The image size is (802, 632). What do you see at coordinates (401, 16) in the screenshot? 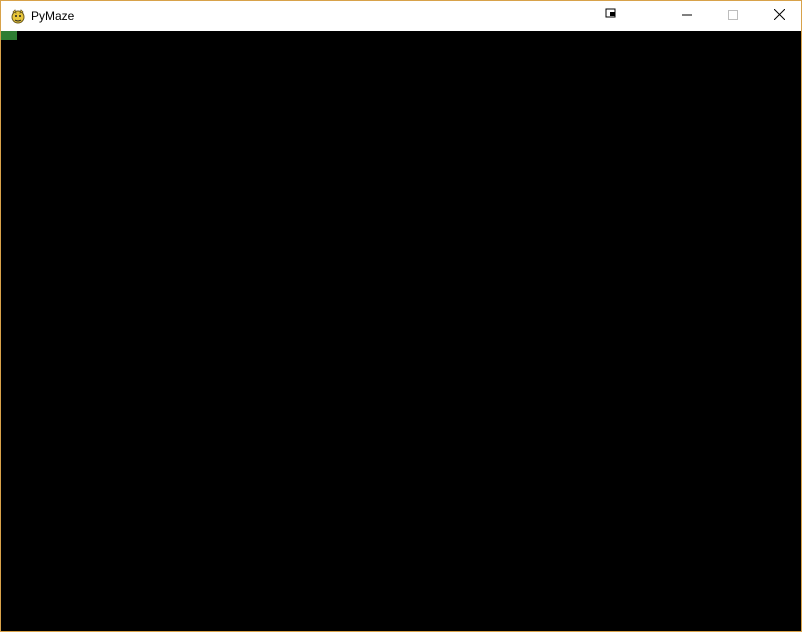
I see `title-bar: PyMaze` at bounding box center [401, 16].